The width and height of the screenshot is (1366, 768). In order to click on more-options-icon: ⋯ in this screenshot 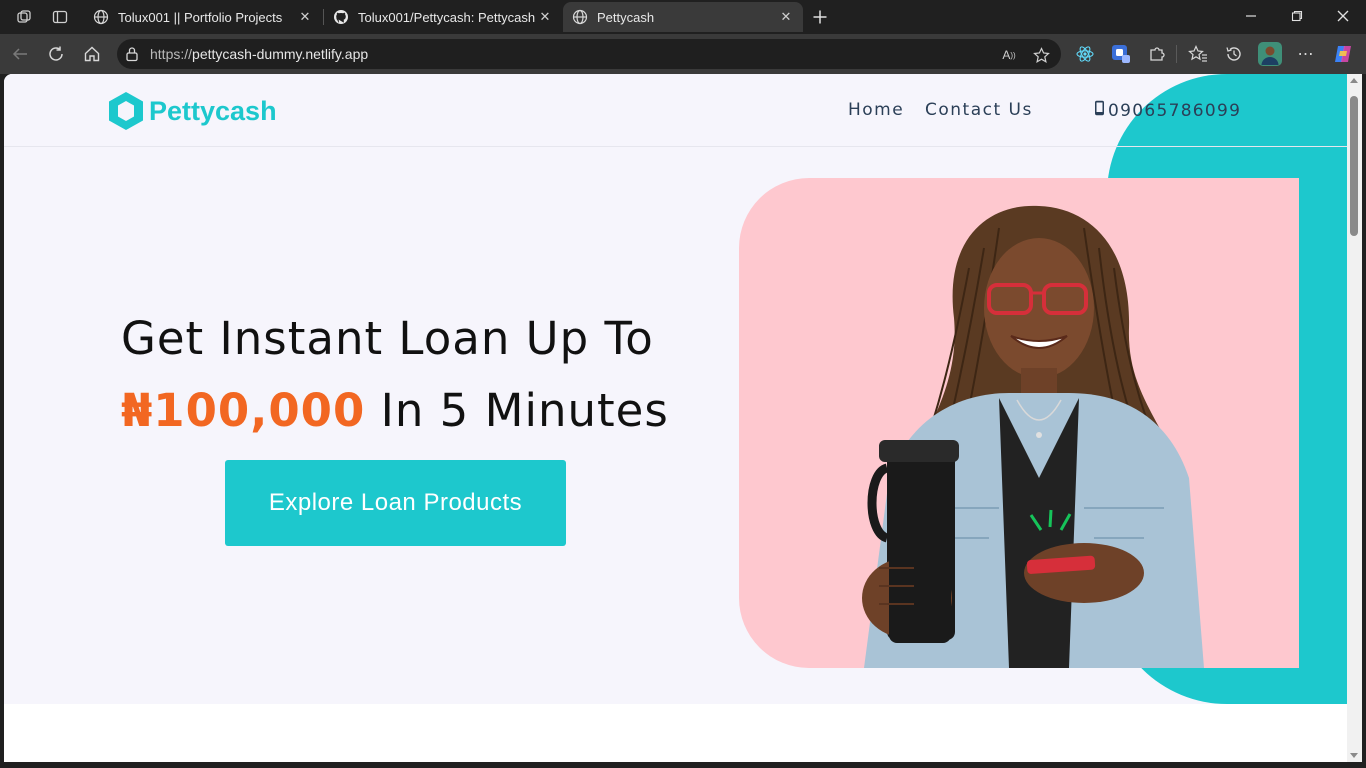, I will do `click(1306, 54)`.